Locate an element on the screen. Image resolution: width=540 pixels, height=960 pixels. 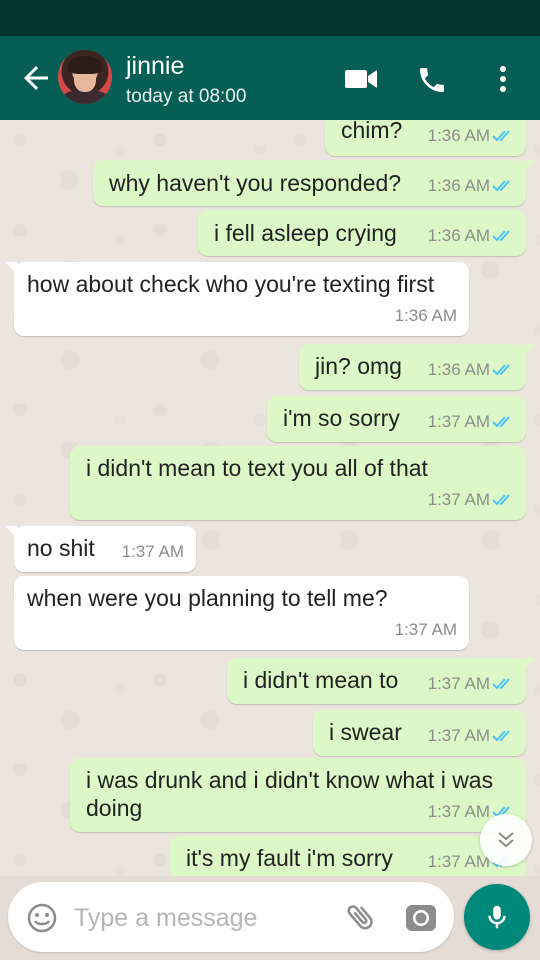
message-bubble-outgoing: i fell asleep crying 1:36 AM is located at coordinates (362, 233).